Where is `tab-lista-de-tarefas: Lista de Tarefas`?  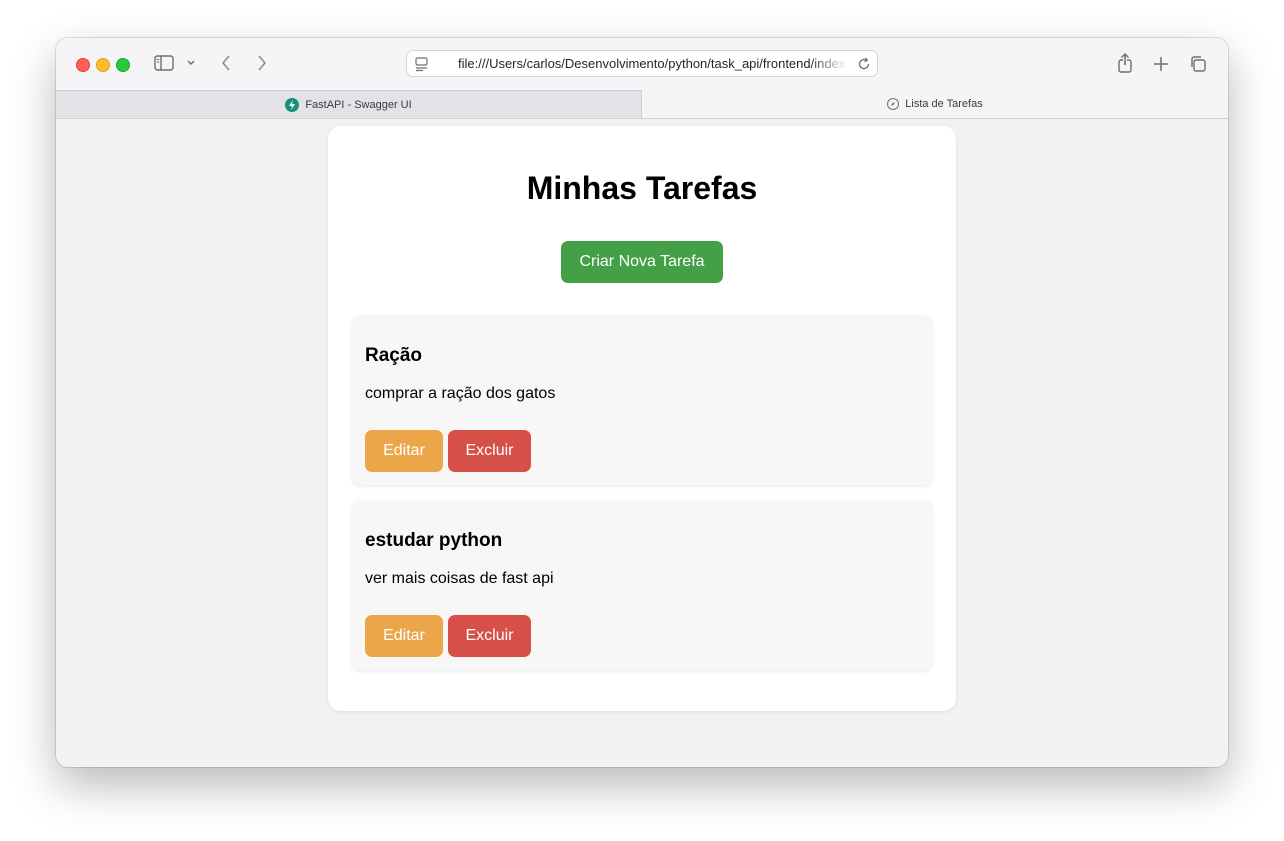
tab-lista-de-tarefas: Lista de Tarefas is located at coordinates (935, 104).